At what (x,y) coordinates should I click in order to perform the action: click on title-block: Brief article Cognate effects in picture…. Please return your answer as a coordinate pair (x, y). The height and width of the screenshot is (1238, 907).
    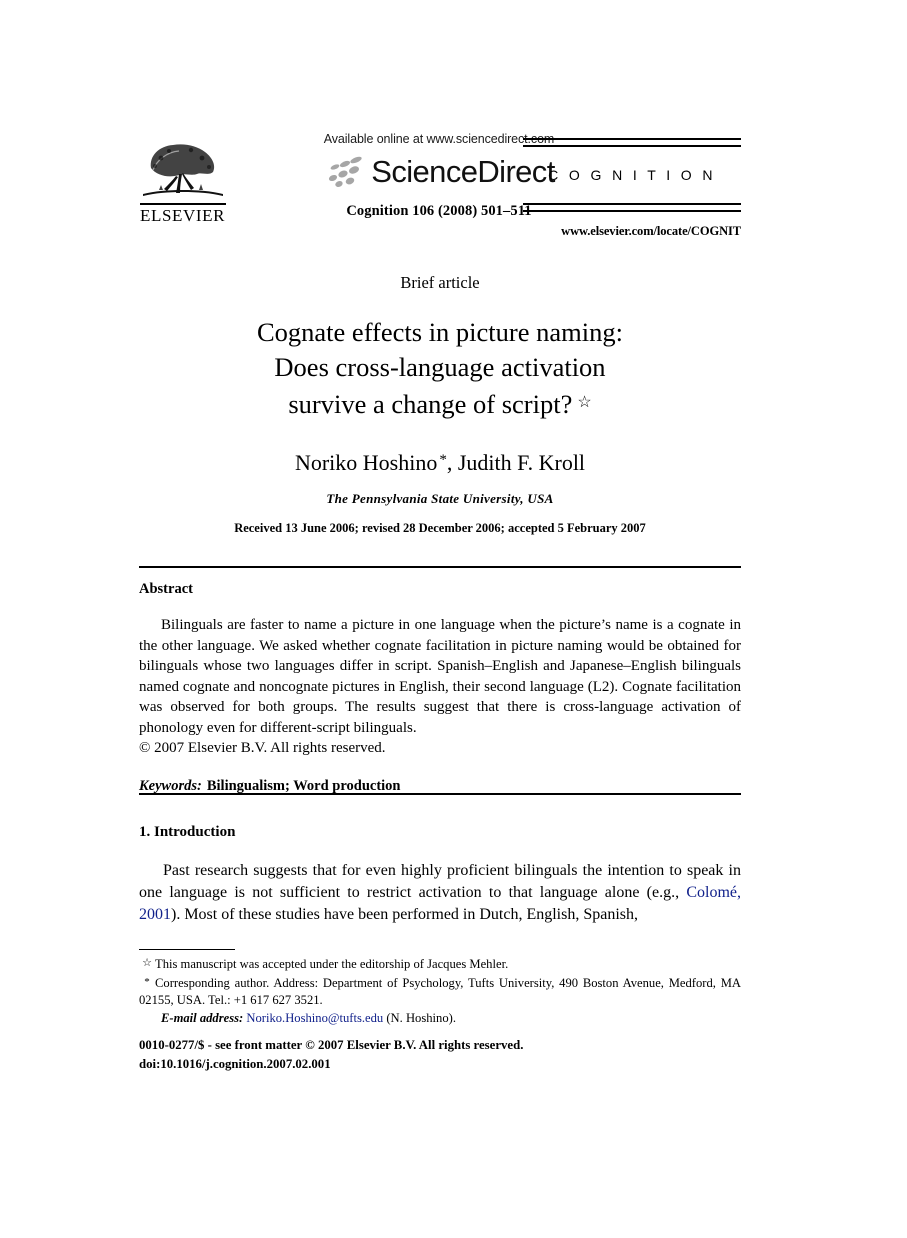
    Looking at the image, I should click on (440, 404).